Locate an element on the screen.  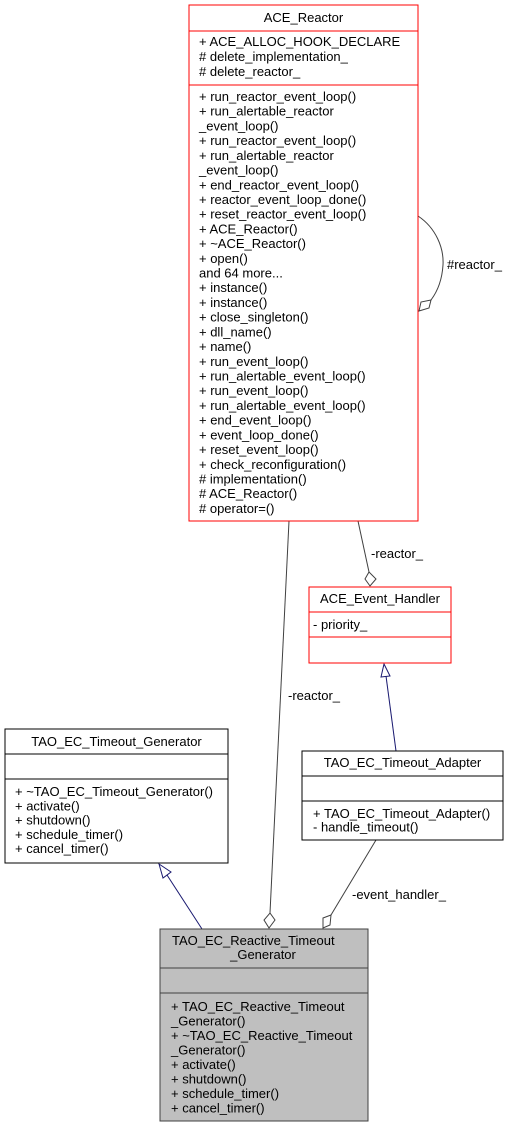
class-method: + reactor_event_loop_done() is located at coordinates (282, 199).